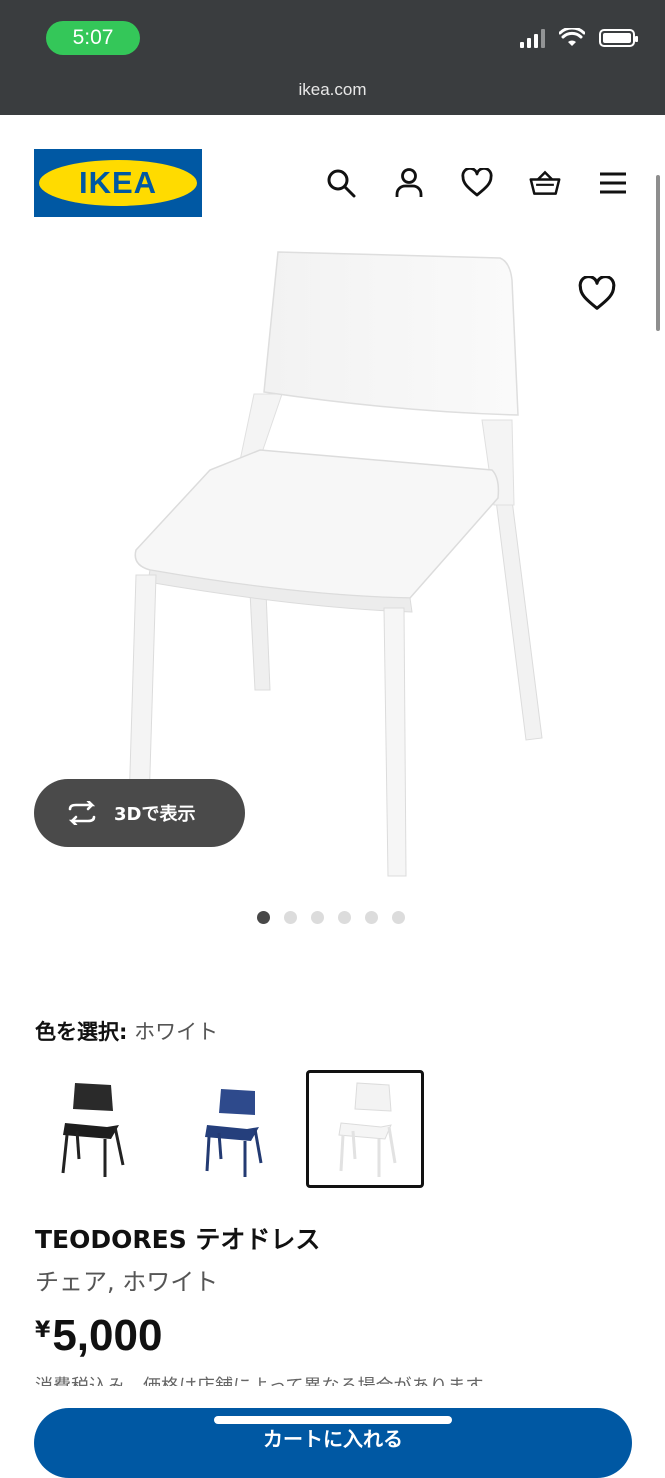 Image resolution: width=665 pixels, height=1478 pixels. What do you see at coordinates (333, 1420) in the screenshot?
I see `home-indicator` at bounding box center [333, 1420].